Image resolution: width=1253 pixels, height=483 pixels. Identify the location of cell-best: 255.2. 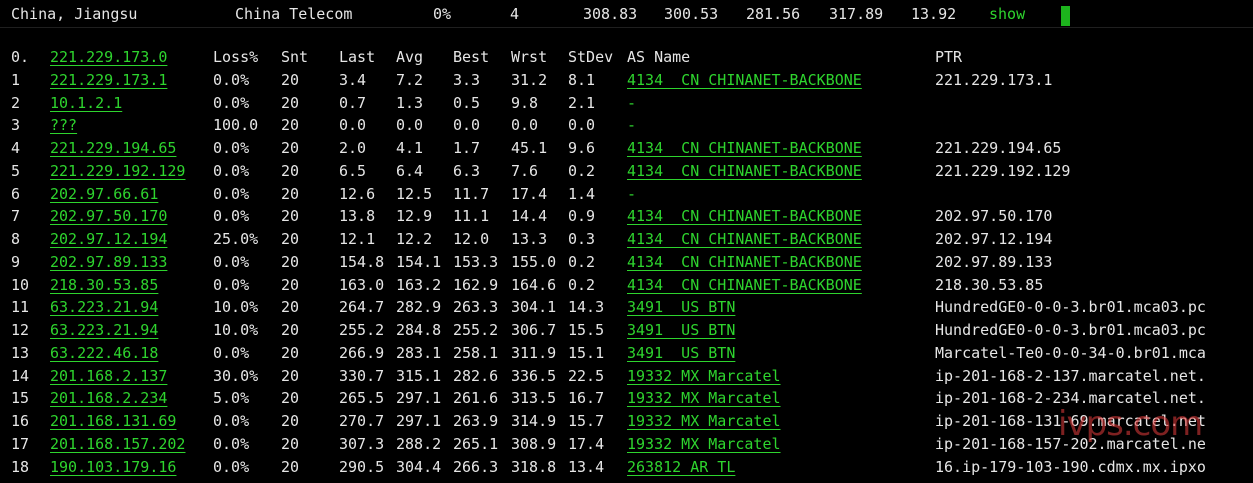
(476, 330).